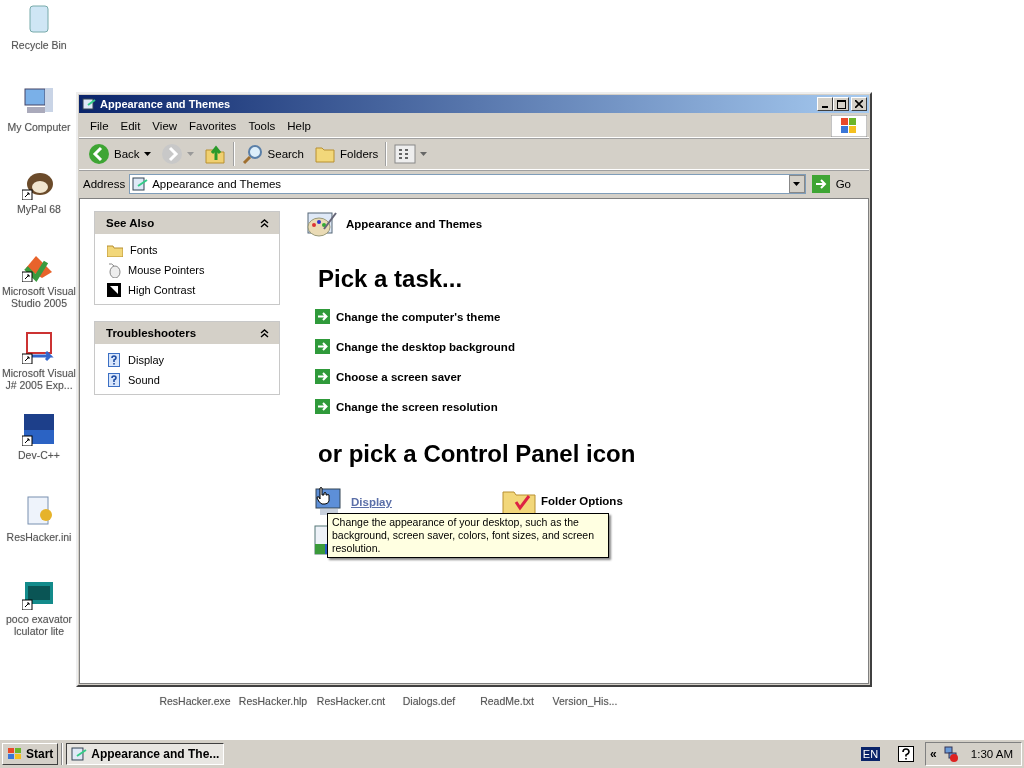 The image size is (1024, 768). I want to click on address-label: Address, so click(104, 184).